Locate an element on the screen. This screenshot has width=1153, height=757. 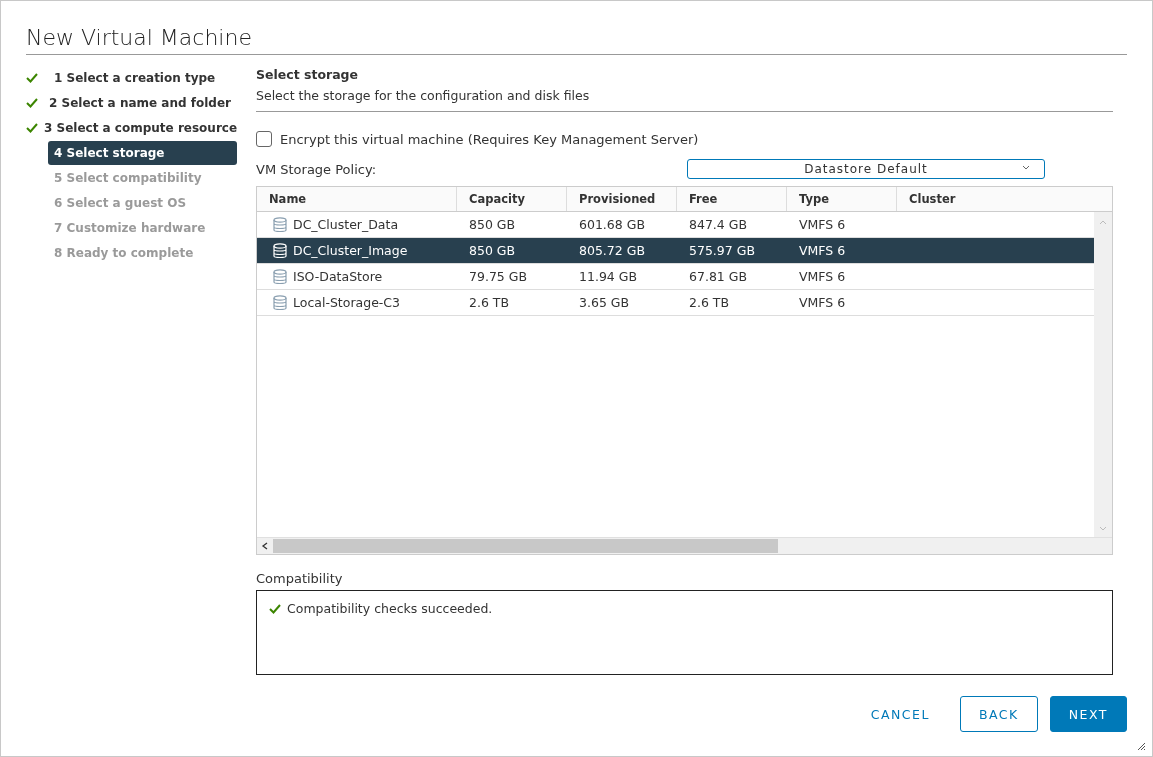
column-header: Free is located at coordinates (732, 199).